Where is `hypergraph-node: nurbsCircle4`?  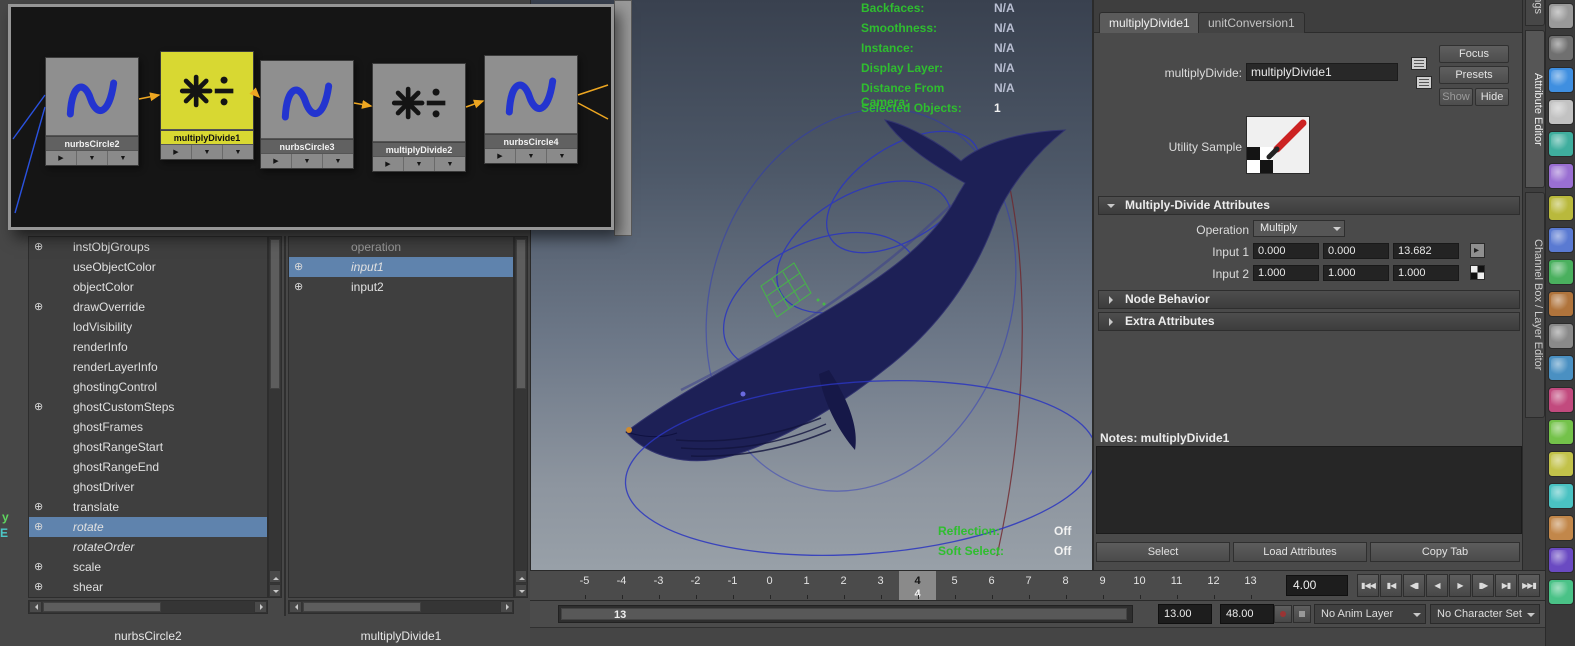 hypergraph-node: nurbsCircle4 is located at coordinates (531, 109).